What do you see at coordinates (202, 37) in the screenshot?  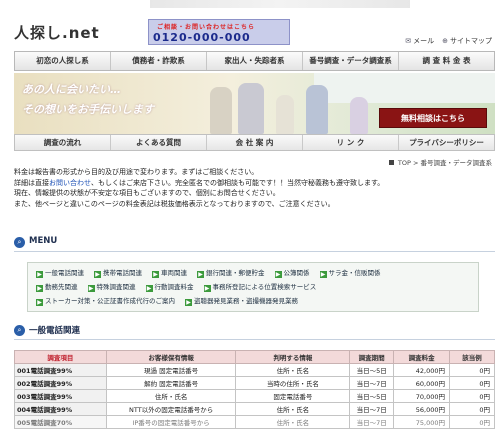 I see `phone-number: 0120-000-000` at bounding box center [202, 37].